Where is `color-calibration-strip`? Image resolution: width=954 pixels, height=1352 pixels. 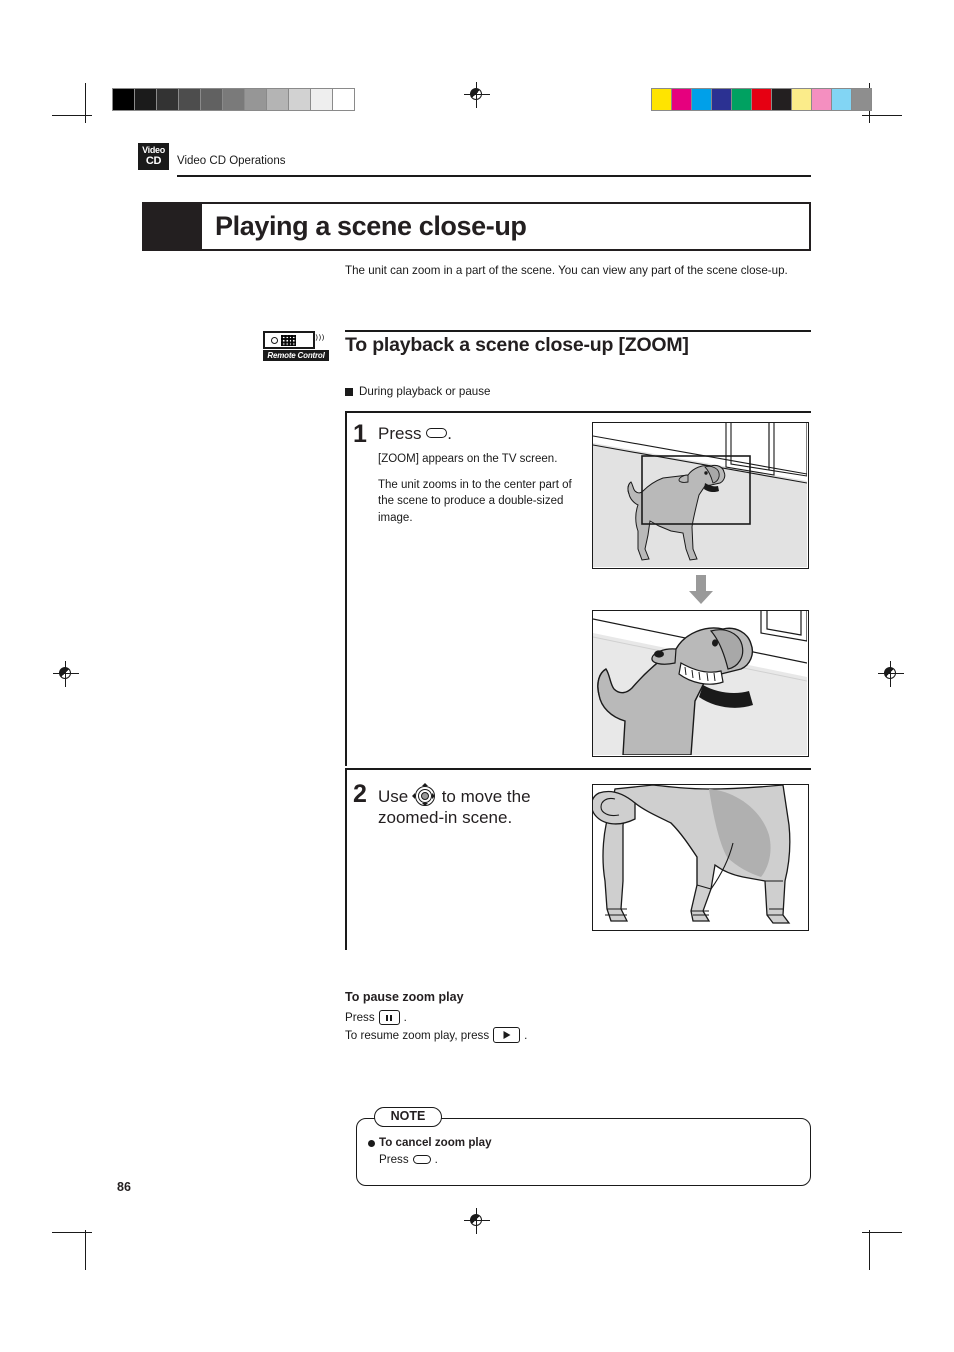 color-calibration-strip is located at coordinates (761, 99).